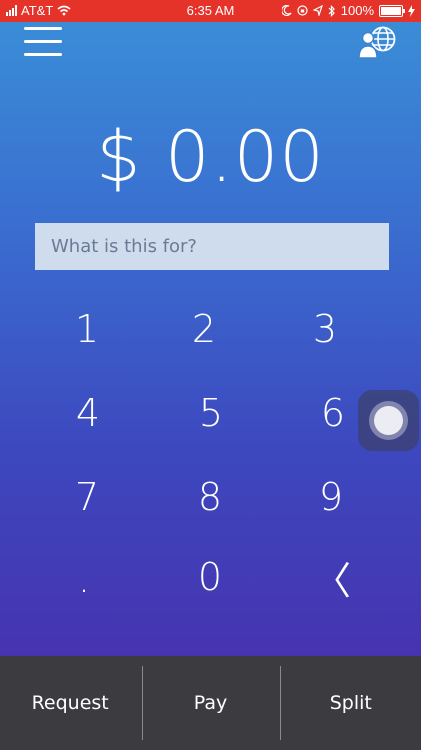  Describe the element at coordinates (210, 157) in the screenshot. I see `amount-display: $ 0.00` at that location.